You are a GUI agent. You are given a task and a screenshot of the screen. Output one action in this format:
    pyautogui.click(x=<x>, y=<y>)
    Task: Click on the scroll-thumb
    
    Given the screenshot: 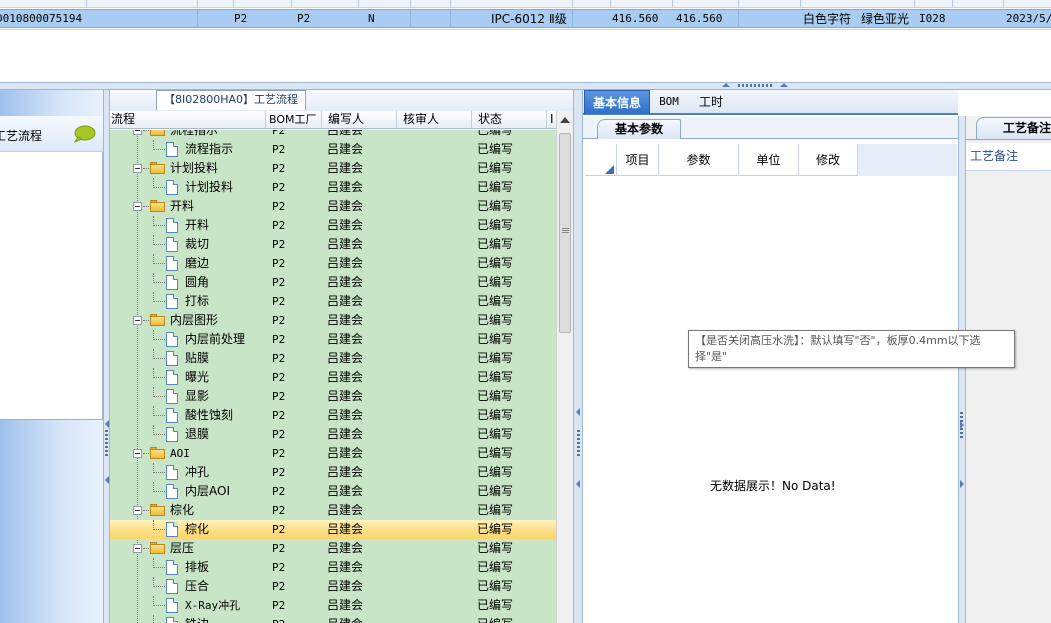 What is the action you would take?
    pyautogui.click(x=565, y=233)
    